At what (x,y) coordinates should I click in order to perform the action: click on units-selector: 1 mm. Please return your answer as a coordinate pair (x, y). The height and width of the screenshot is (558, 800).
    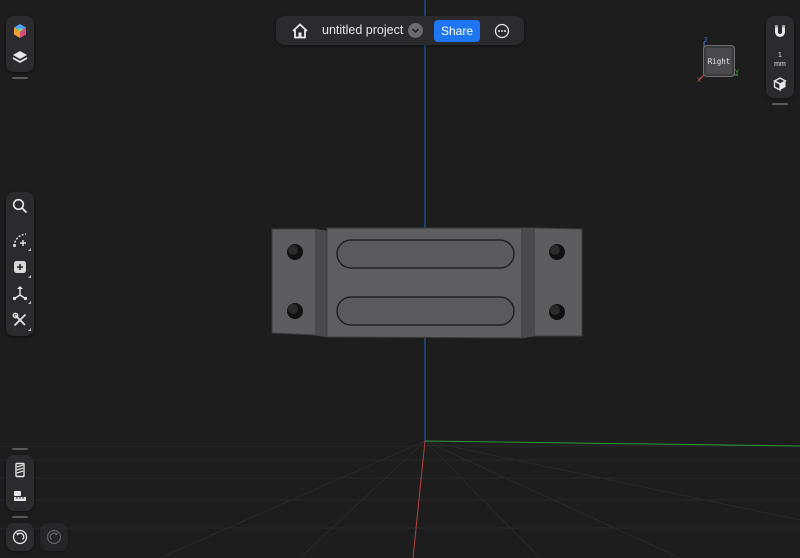
    Looking at the image, I should click on (780, 59).